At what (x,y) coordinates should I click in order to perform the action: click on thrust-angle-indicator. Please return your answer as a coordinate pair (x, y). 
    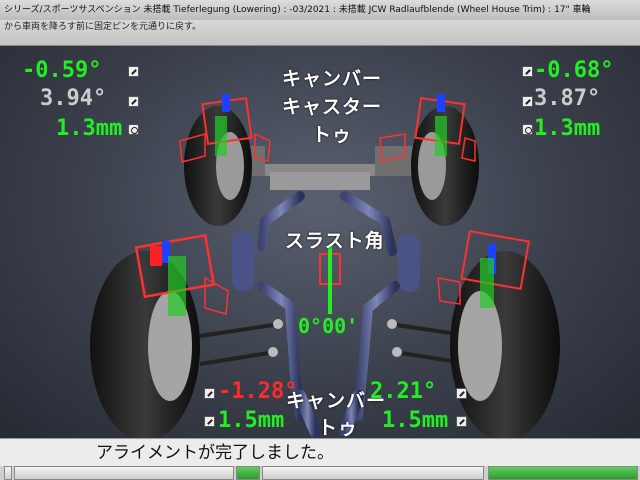
    Looking at the image, I should click on (330, 280).